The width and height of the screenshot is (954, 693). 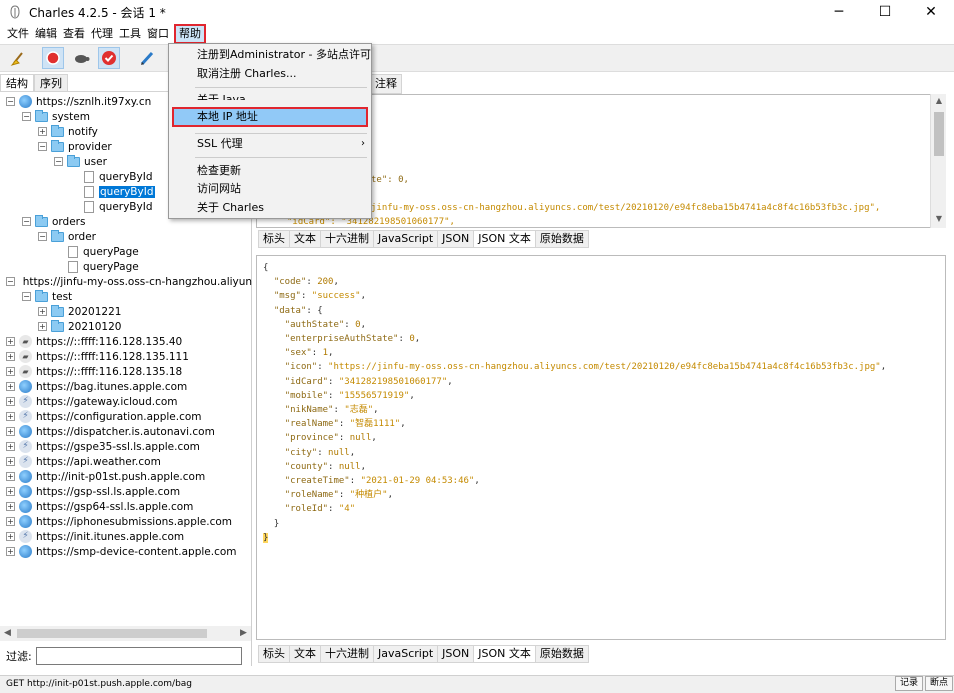 I want to click on tree-node: − system, so click(x=56, y=116).